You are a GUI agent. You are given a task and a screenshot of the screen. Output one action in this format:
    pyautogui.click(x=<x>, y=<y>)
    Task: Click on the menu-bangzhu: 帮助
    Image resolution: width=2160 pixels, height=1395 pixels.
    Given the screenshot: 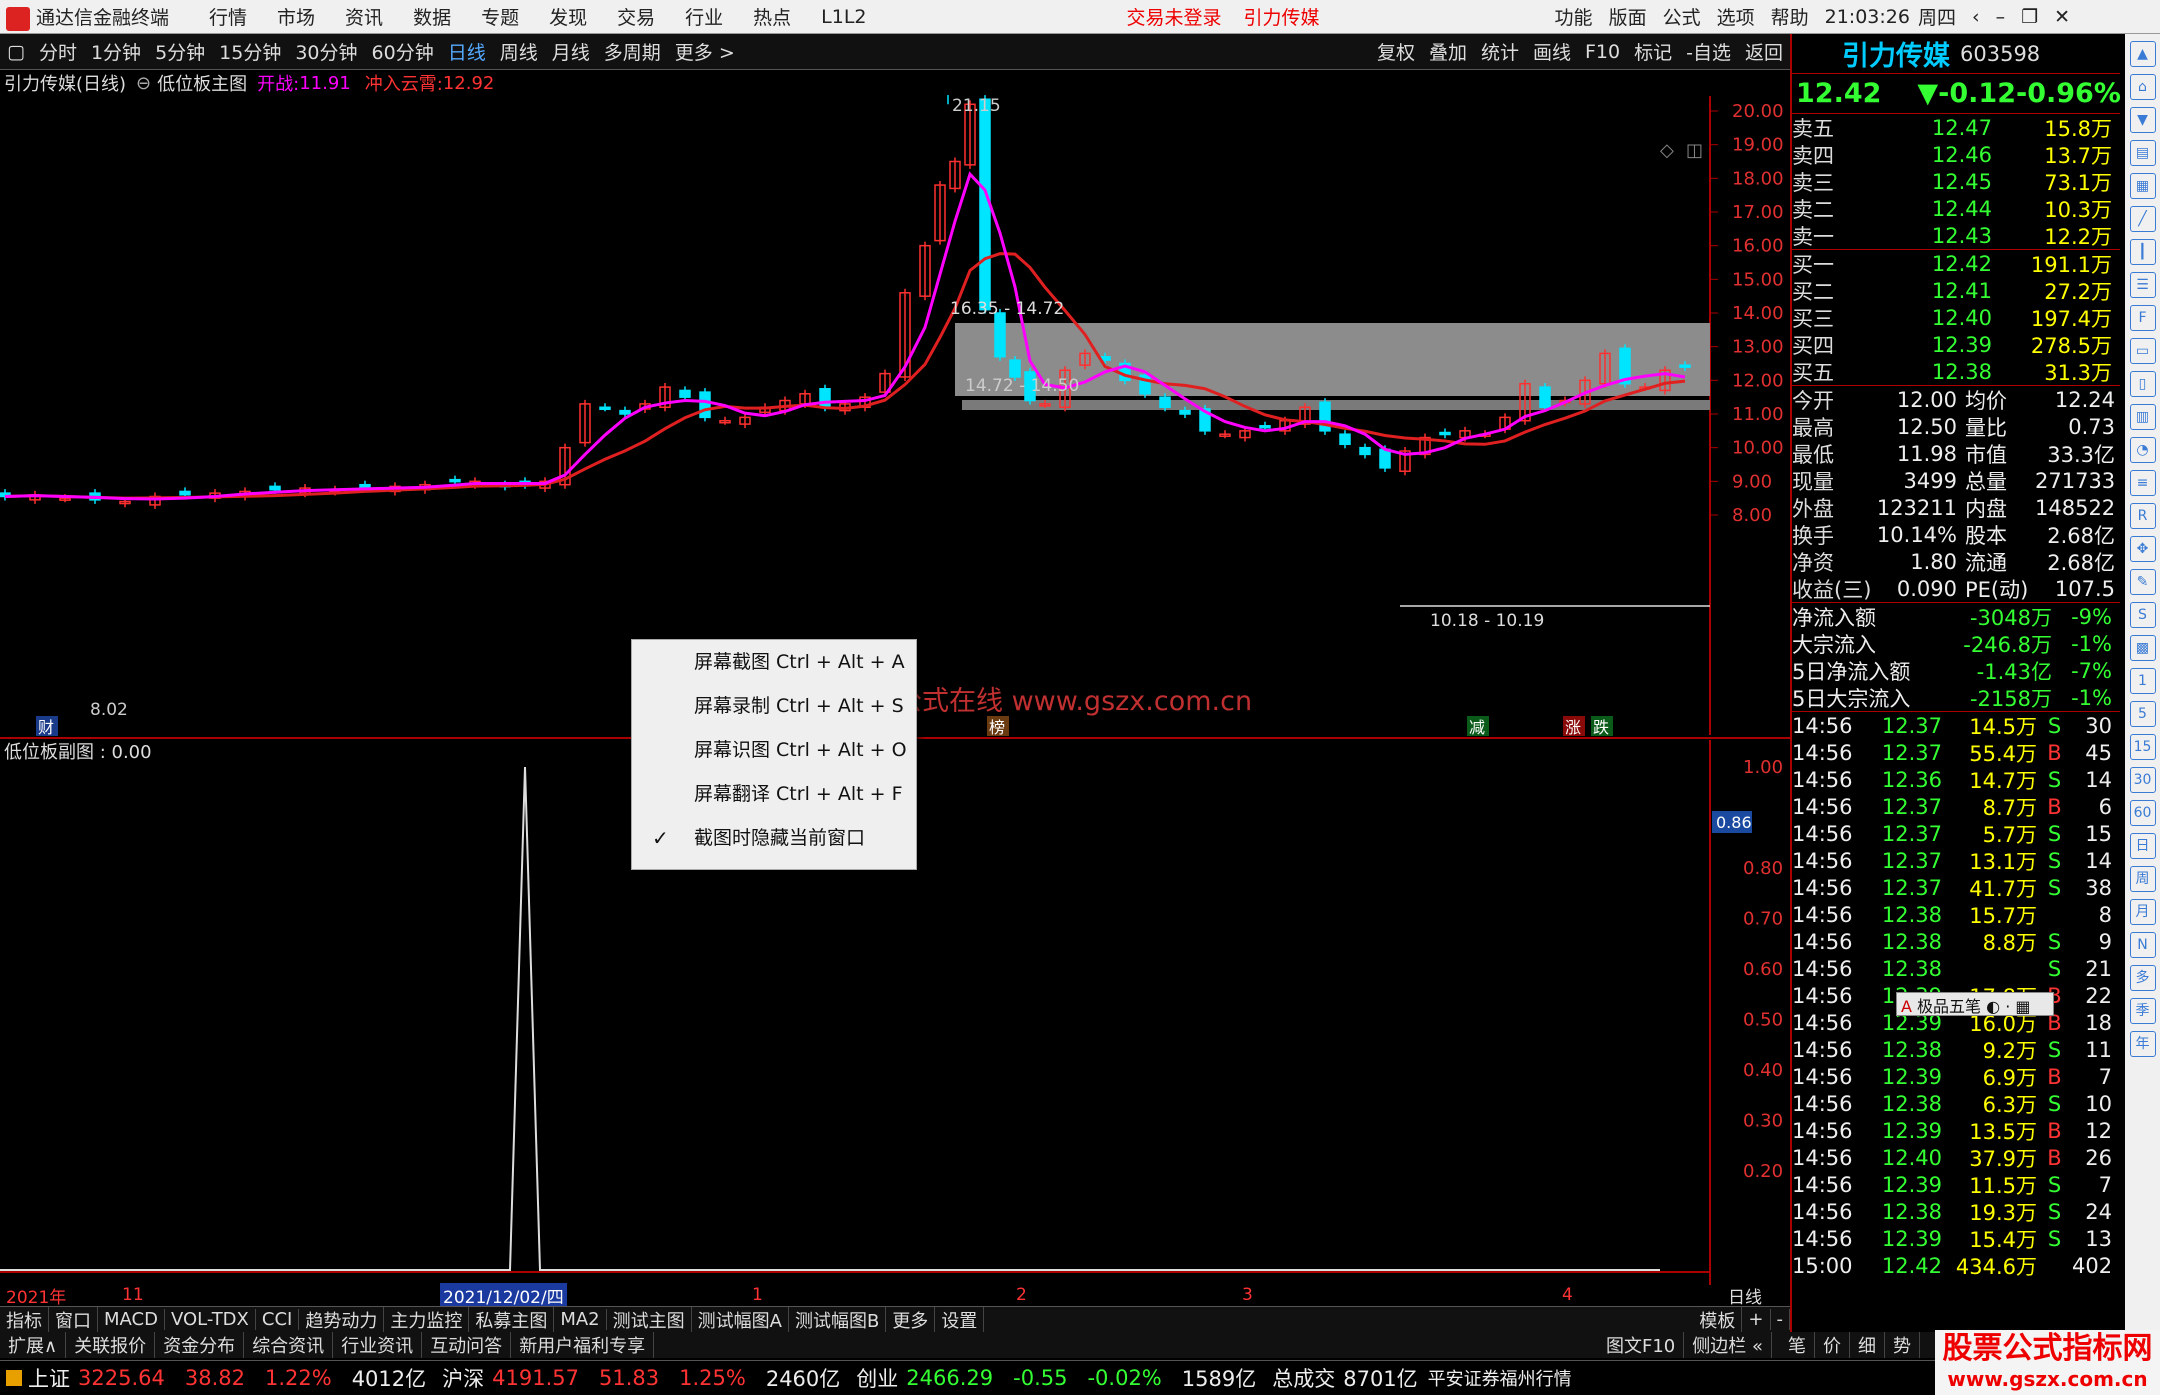 What is the action you would take?
    pyautogui.click(x=1790, y=16)
    